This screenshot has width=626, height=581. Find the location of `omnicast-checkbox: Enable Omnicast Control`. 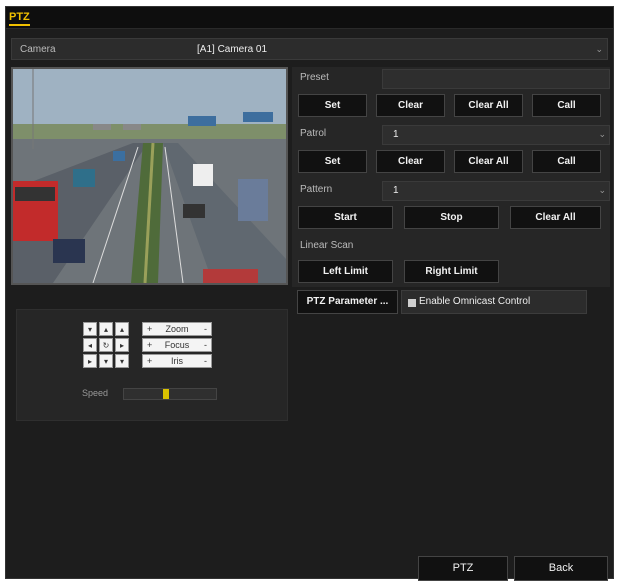

omnicast-checkbox: Enable Omnicast Control is located at coordinates (494, 302).